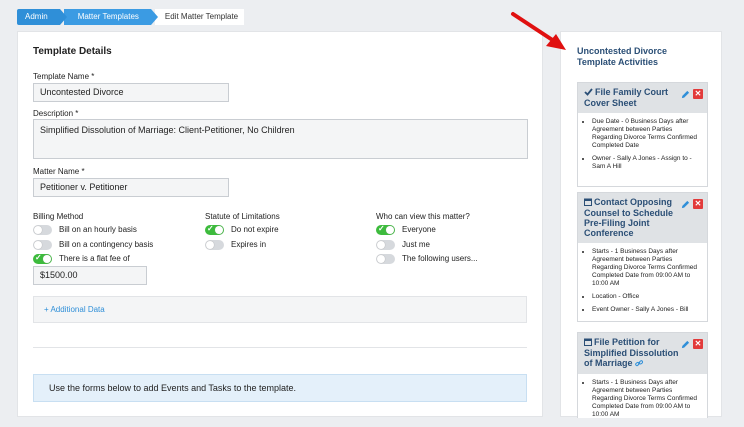 This screenshot has width=744, height=427. What do you see at coordinates (588, 93) in the screenshot?
I see `check-icon` at bounding box center [588, 93].